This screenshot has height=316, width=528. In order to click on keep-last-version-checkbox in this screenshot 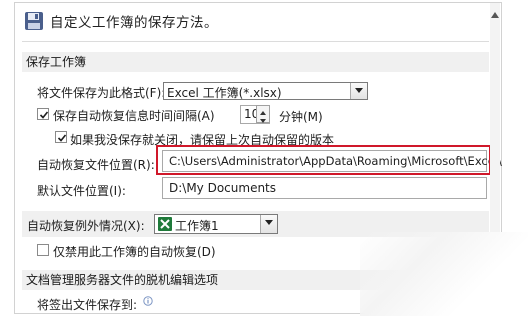, I will do `click(61, 137)`.